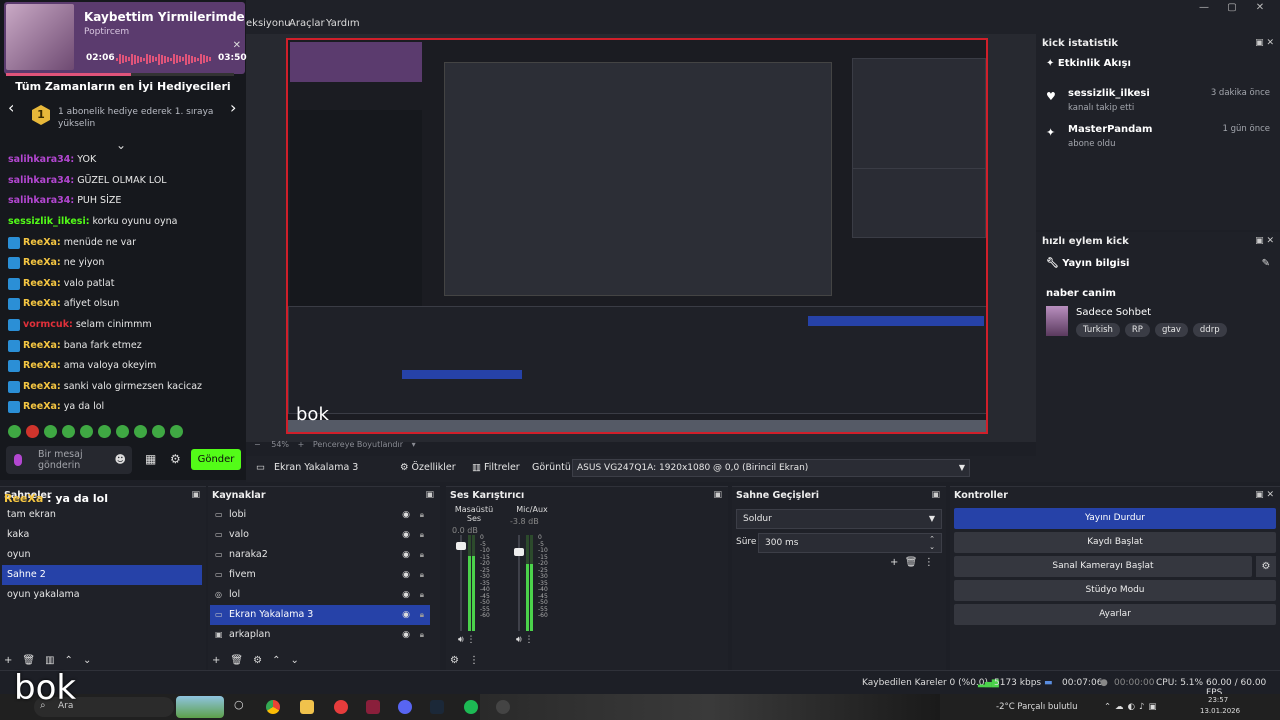 This screenshot has width=1280, height=720. Describe the element at coordinates (307, 23) in the screenshot. I see `menu-tools: Araçlar` at that location.